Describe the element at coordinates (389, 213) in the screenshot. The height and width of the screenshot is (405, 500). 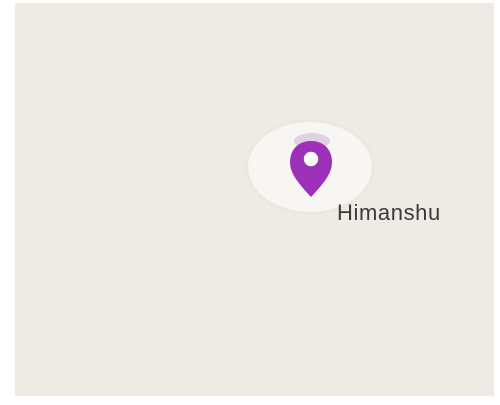
I see `place-label: Himanshu` at that location.